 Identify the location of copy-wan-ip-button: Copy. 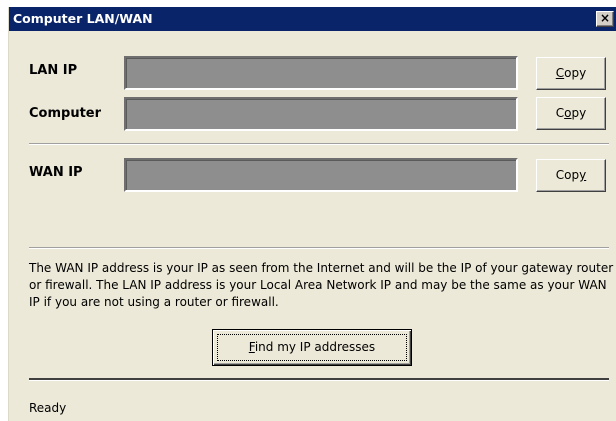
(571, 175).